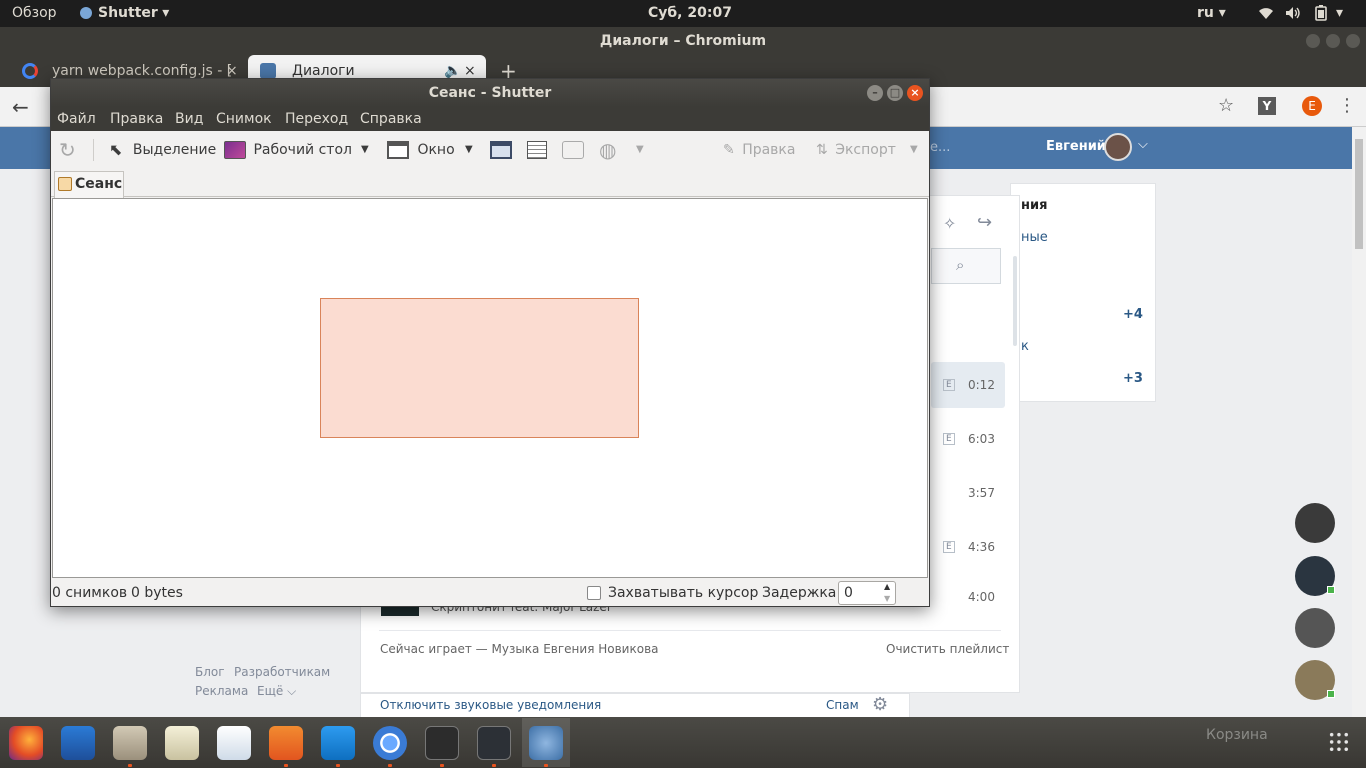  I want to click on menu-go: Переход, so click(316, 119).